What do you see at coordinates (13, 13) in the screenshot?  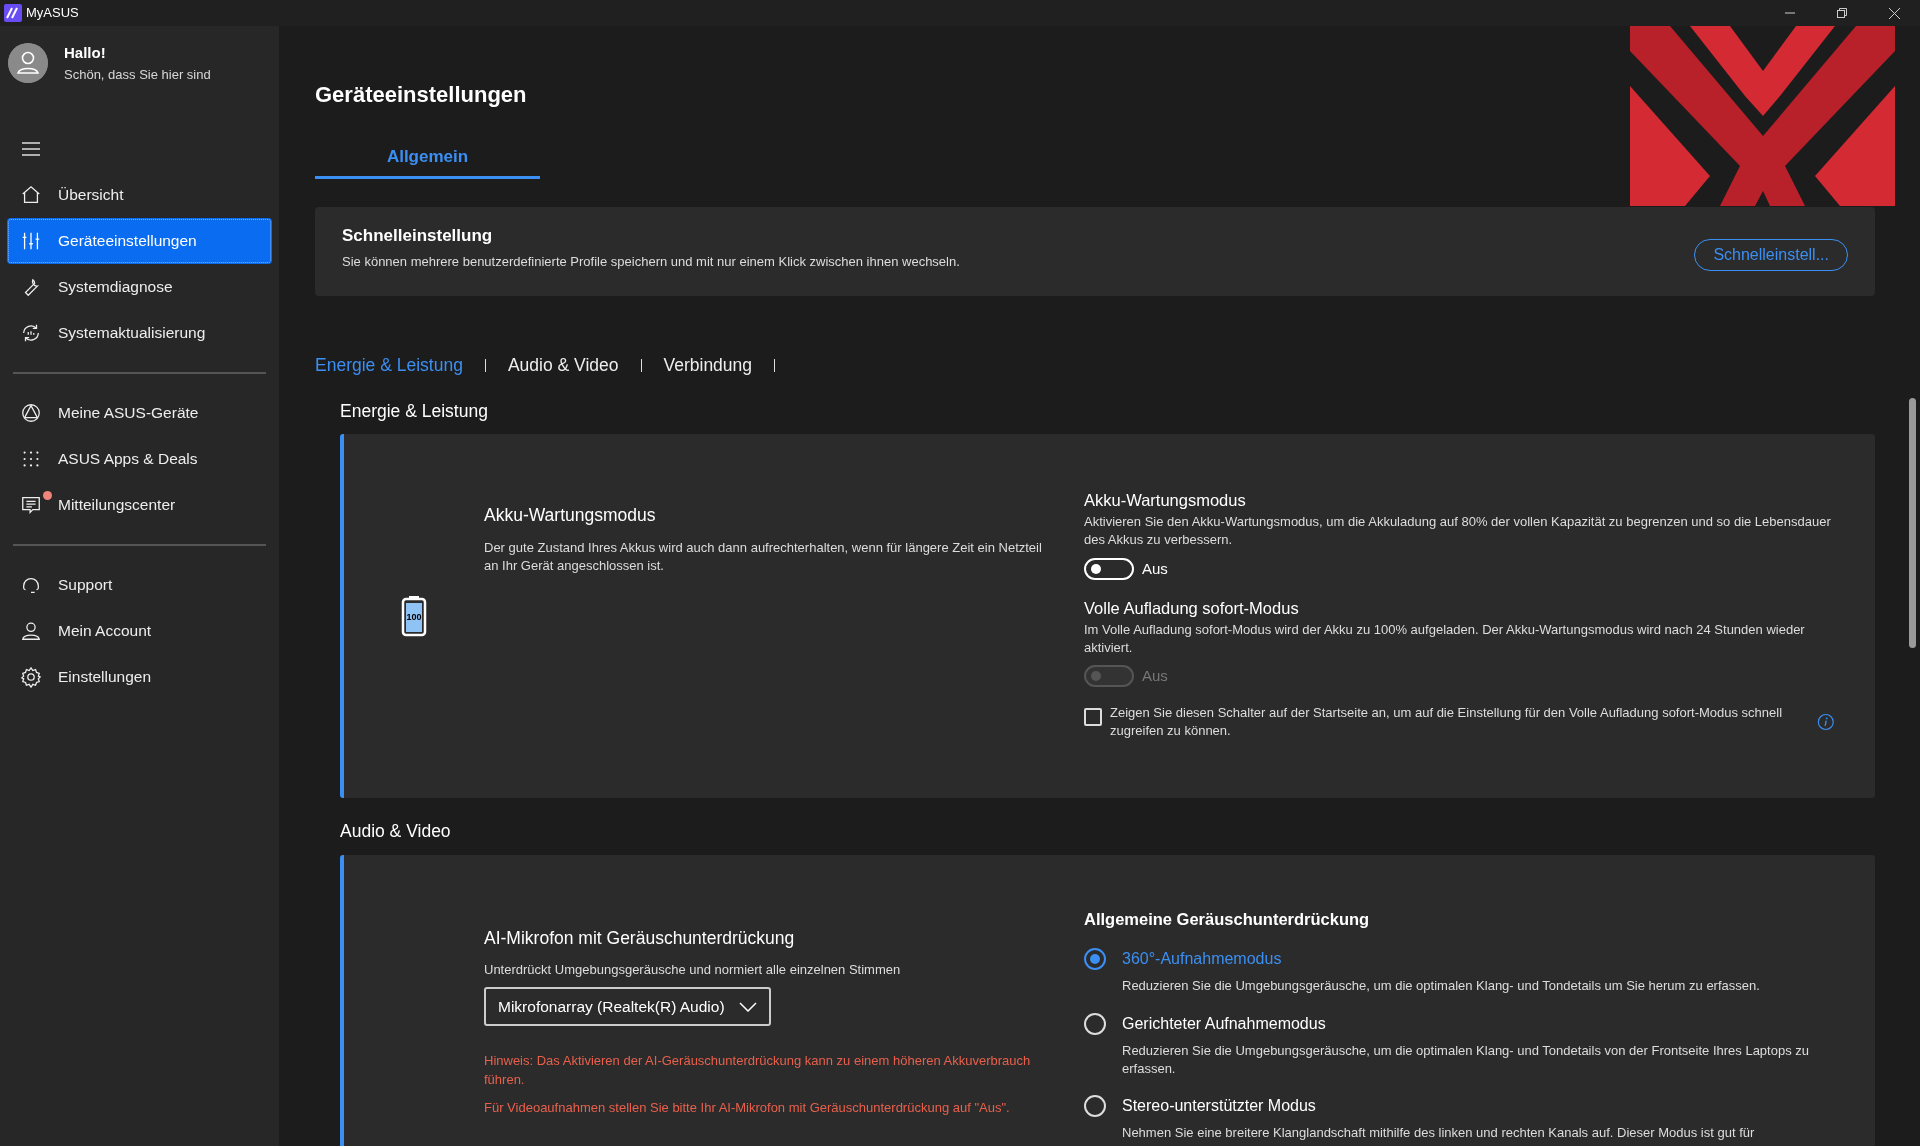 I see `app-logo-icon` at bounding box center [13, 13].